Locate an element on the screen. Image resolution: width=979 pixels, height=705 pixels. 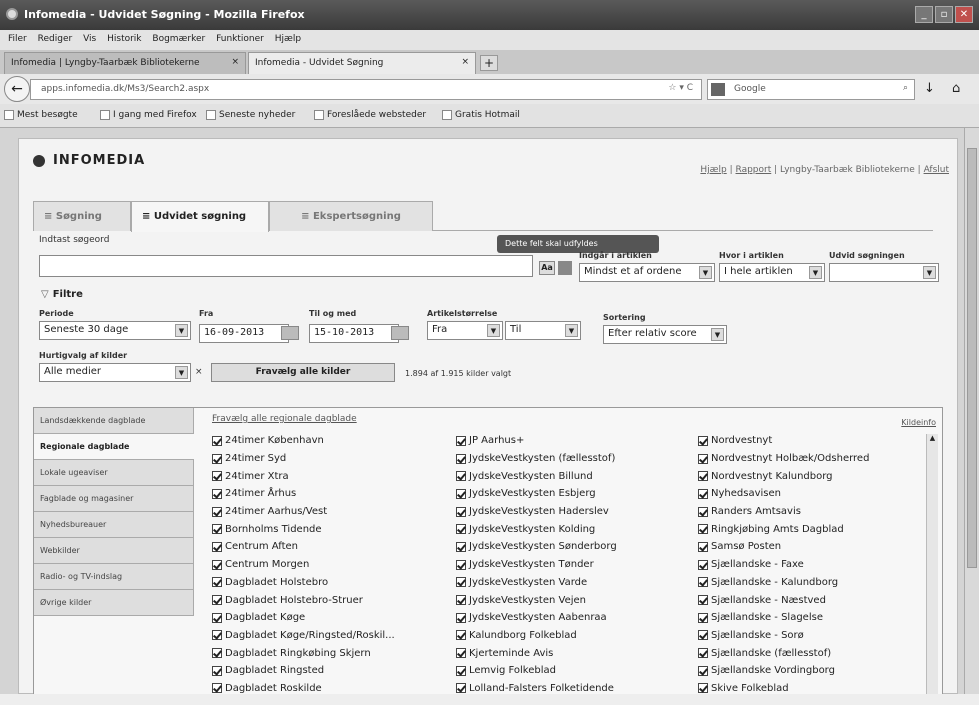
minimize-button: _ is located at coordinates (924, 14).